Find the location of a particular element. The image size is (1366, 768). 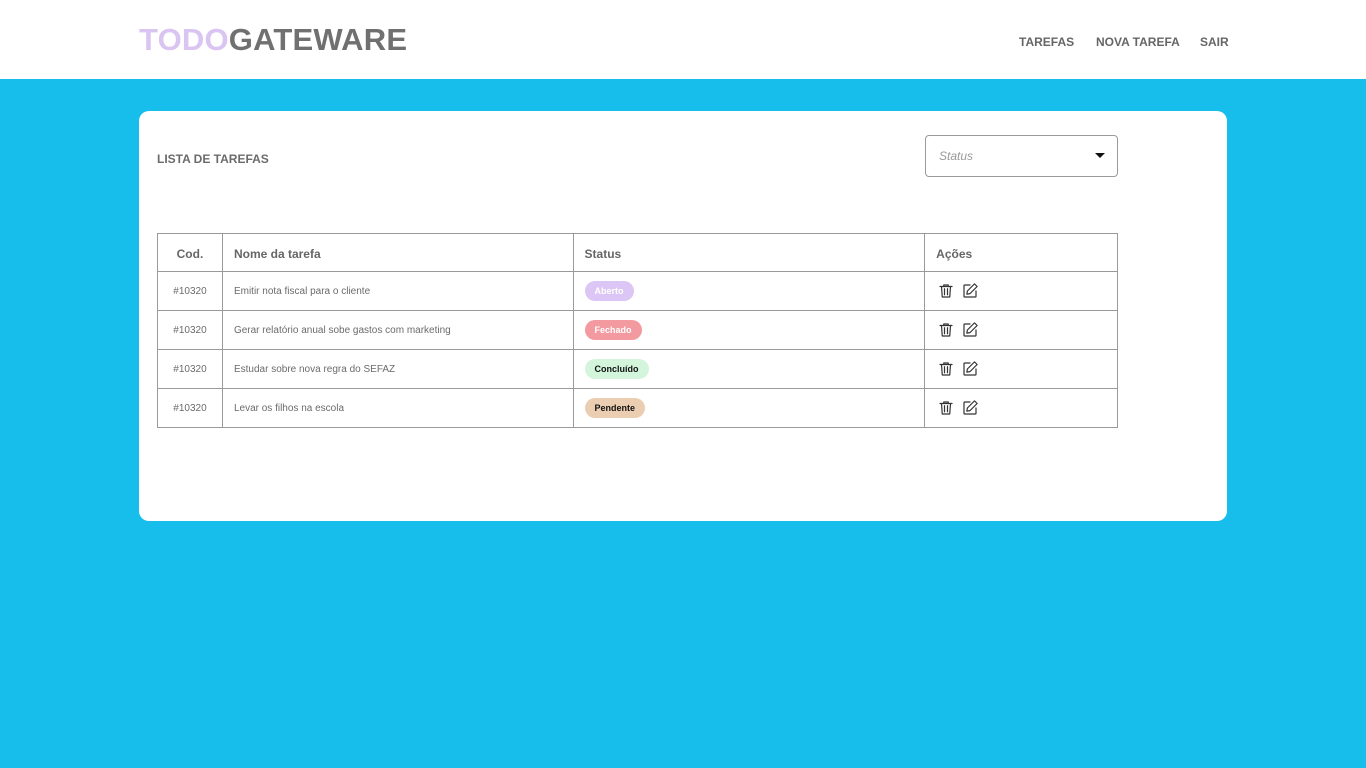

table-header-row: Cod. Nome da tarefa Status Ações is located at coordinates (637, 252).